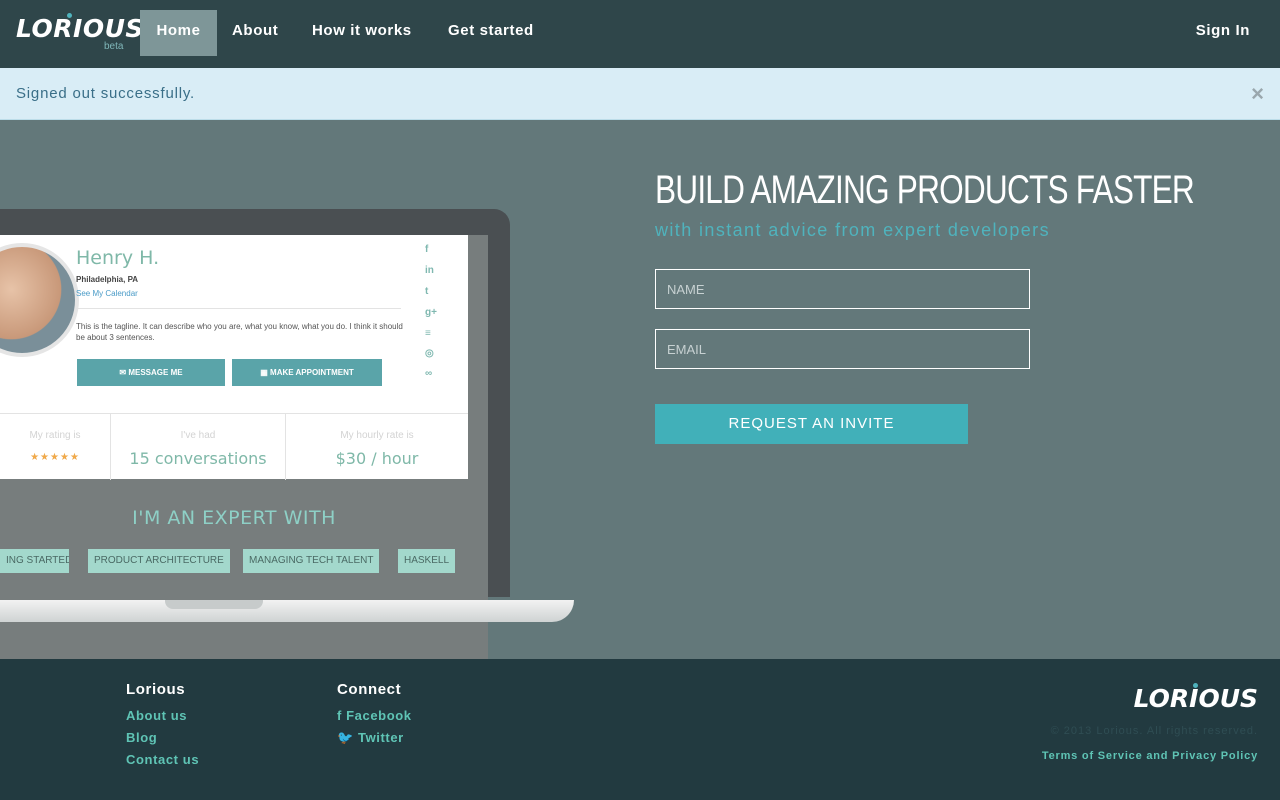 The height and width of the screenshot is (800, 1280). Describe the element at coordinates (178, 33) in the screenshot. I see `nav-home: Home` at that location.